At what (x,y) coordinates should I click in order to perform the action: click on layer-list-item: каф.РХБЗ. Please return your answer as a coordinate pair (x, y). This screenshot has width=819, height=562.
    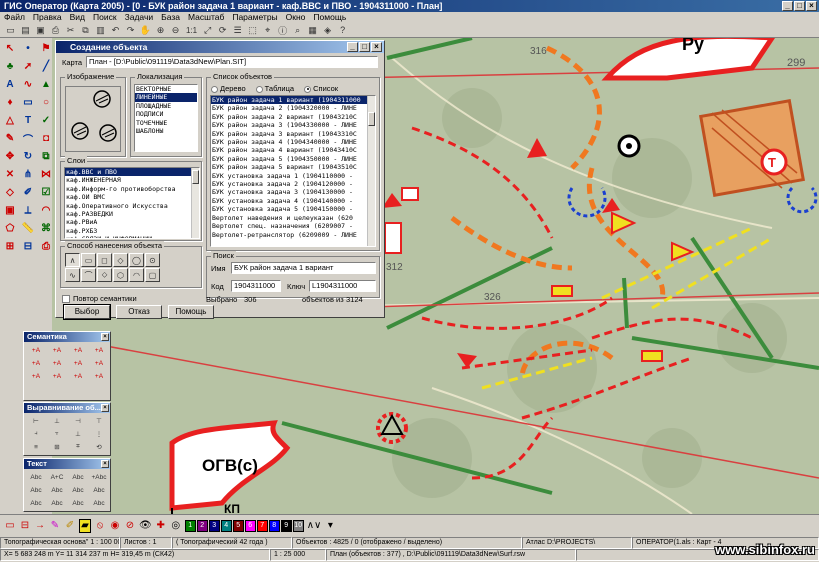
    Looking at the image, I should click on (132, 231).